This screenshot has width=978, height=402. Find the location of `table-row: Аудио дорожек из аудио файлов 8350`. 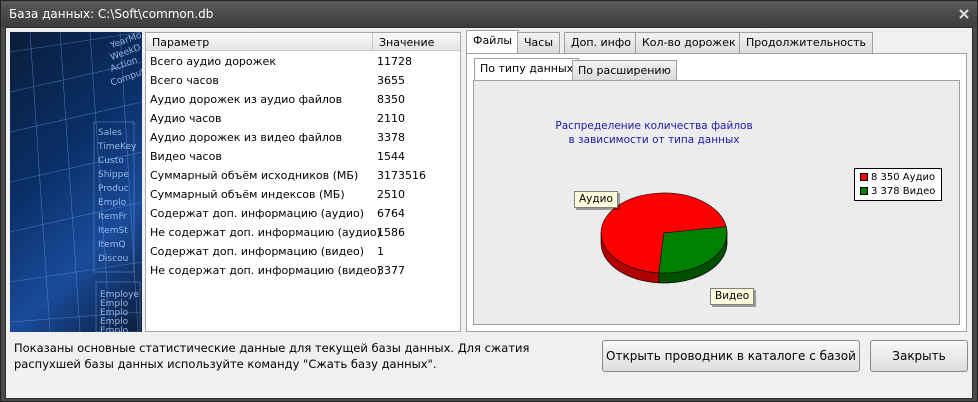

table-row: Аудио дорожек из аудио файлов 8350 is located at coordinates (303, 99).